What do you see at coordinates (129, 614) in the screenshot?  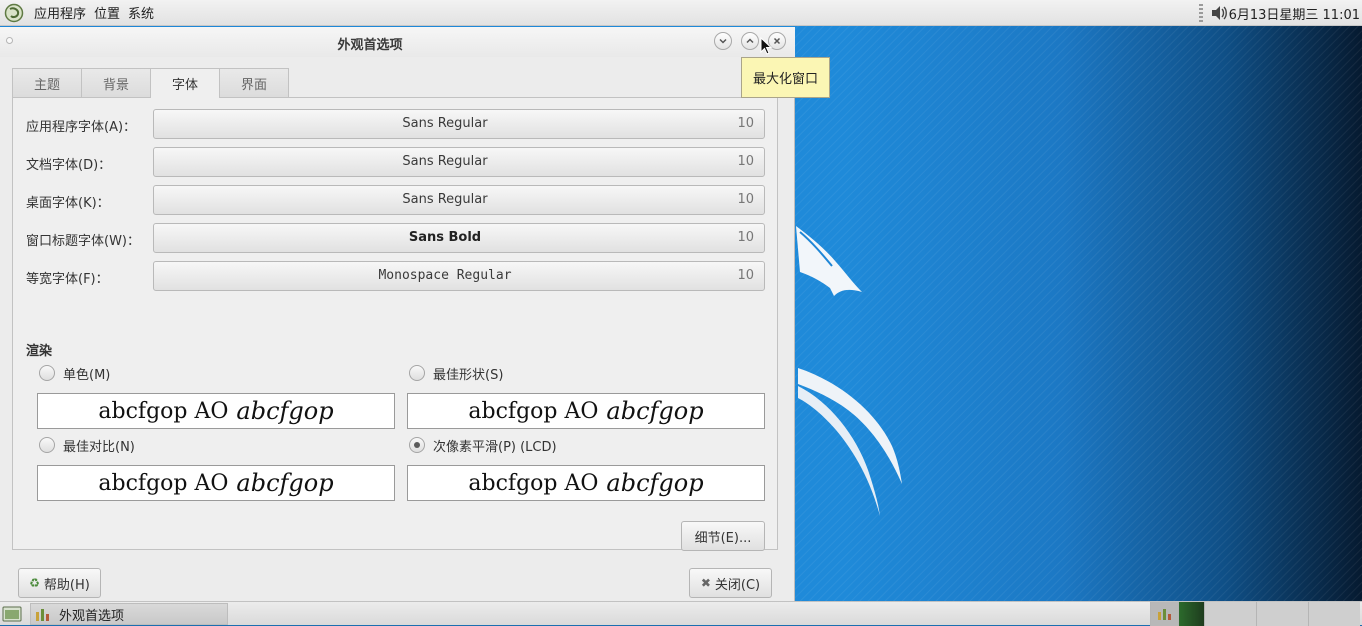 I see `taskbar-item-appearance: 外观首选项` at bounding box center [129, 614].